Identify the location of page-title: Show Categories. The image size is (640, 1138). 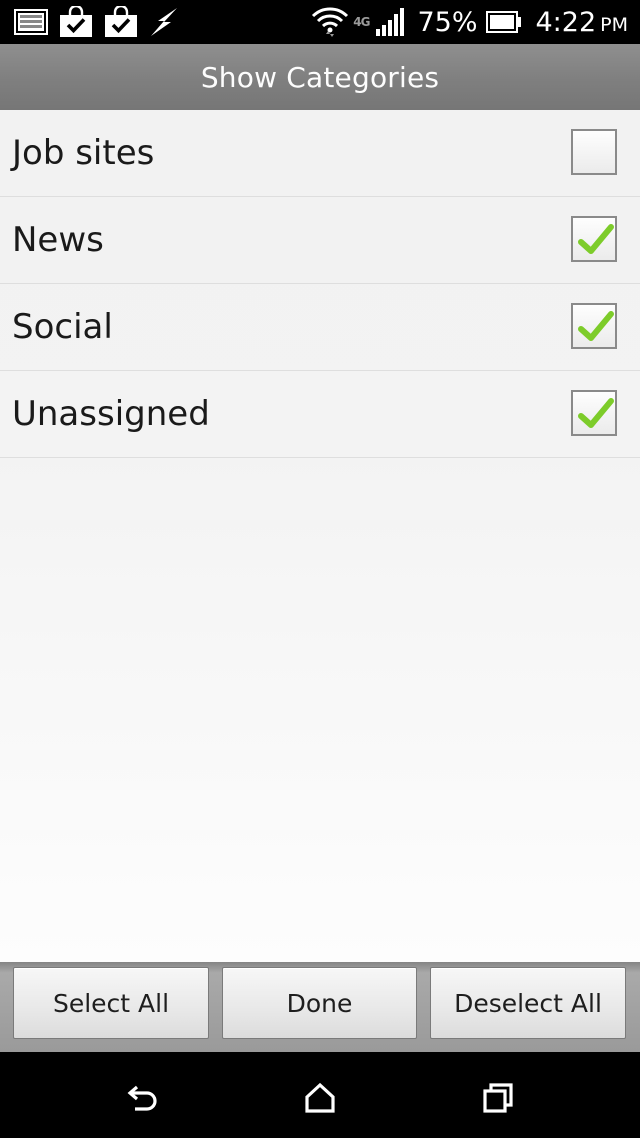
(320, 77).